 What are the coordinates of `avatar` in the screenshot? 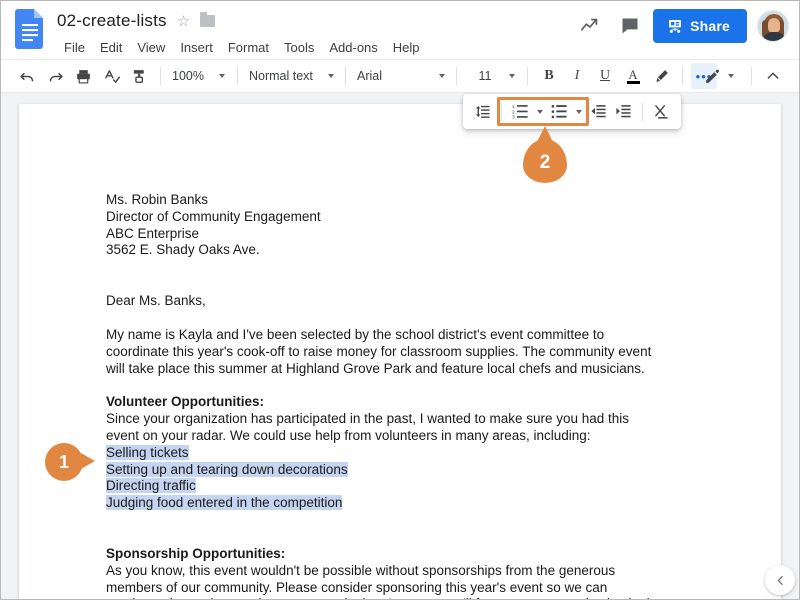 It's located at (773, 26).